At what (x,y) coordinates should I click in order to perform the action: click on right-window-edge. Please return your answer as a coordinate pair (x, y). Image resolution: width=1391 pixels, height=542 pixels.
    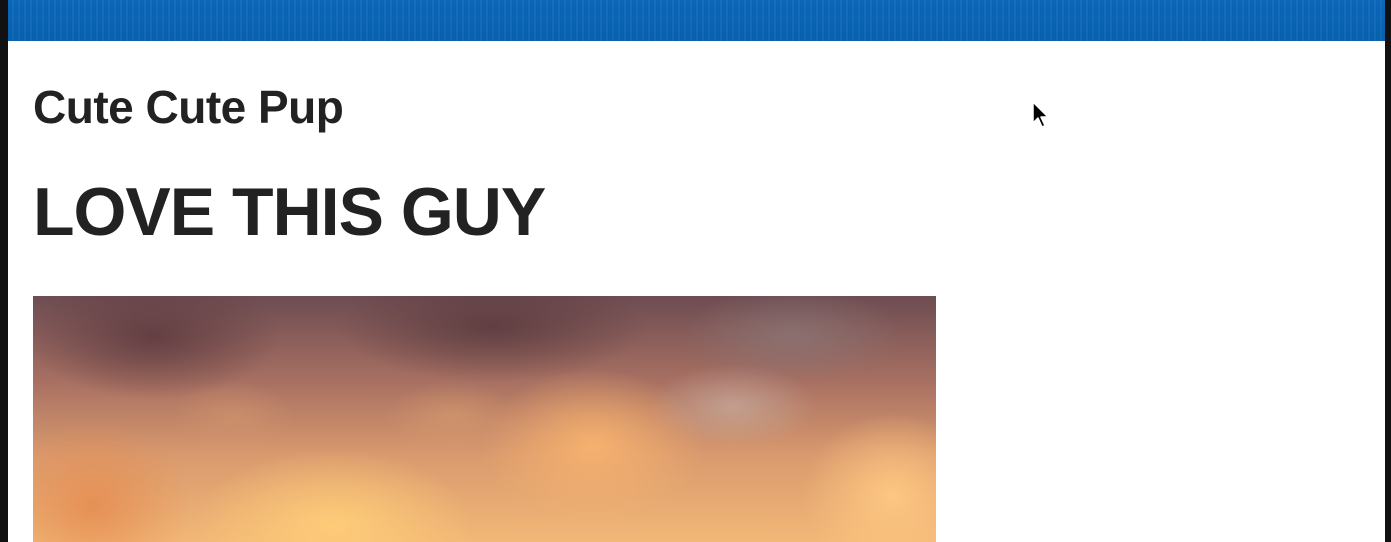
    Looking at the image, I should click on (1388, 271).